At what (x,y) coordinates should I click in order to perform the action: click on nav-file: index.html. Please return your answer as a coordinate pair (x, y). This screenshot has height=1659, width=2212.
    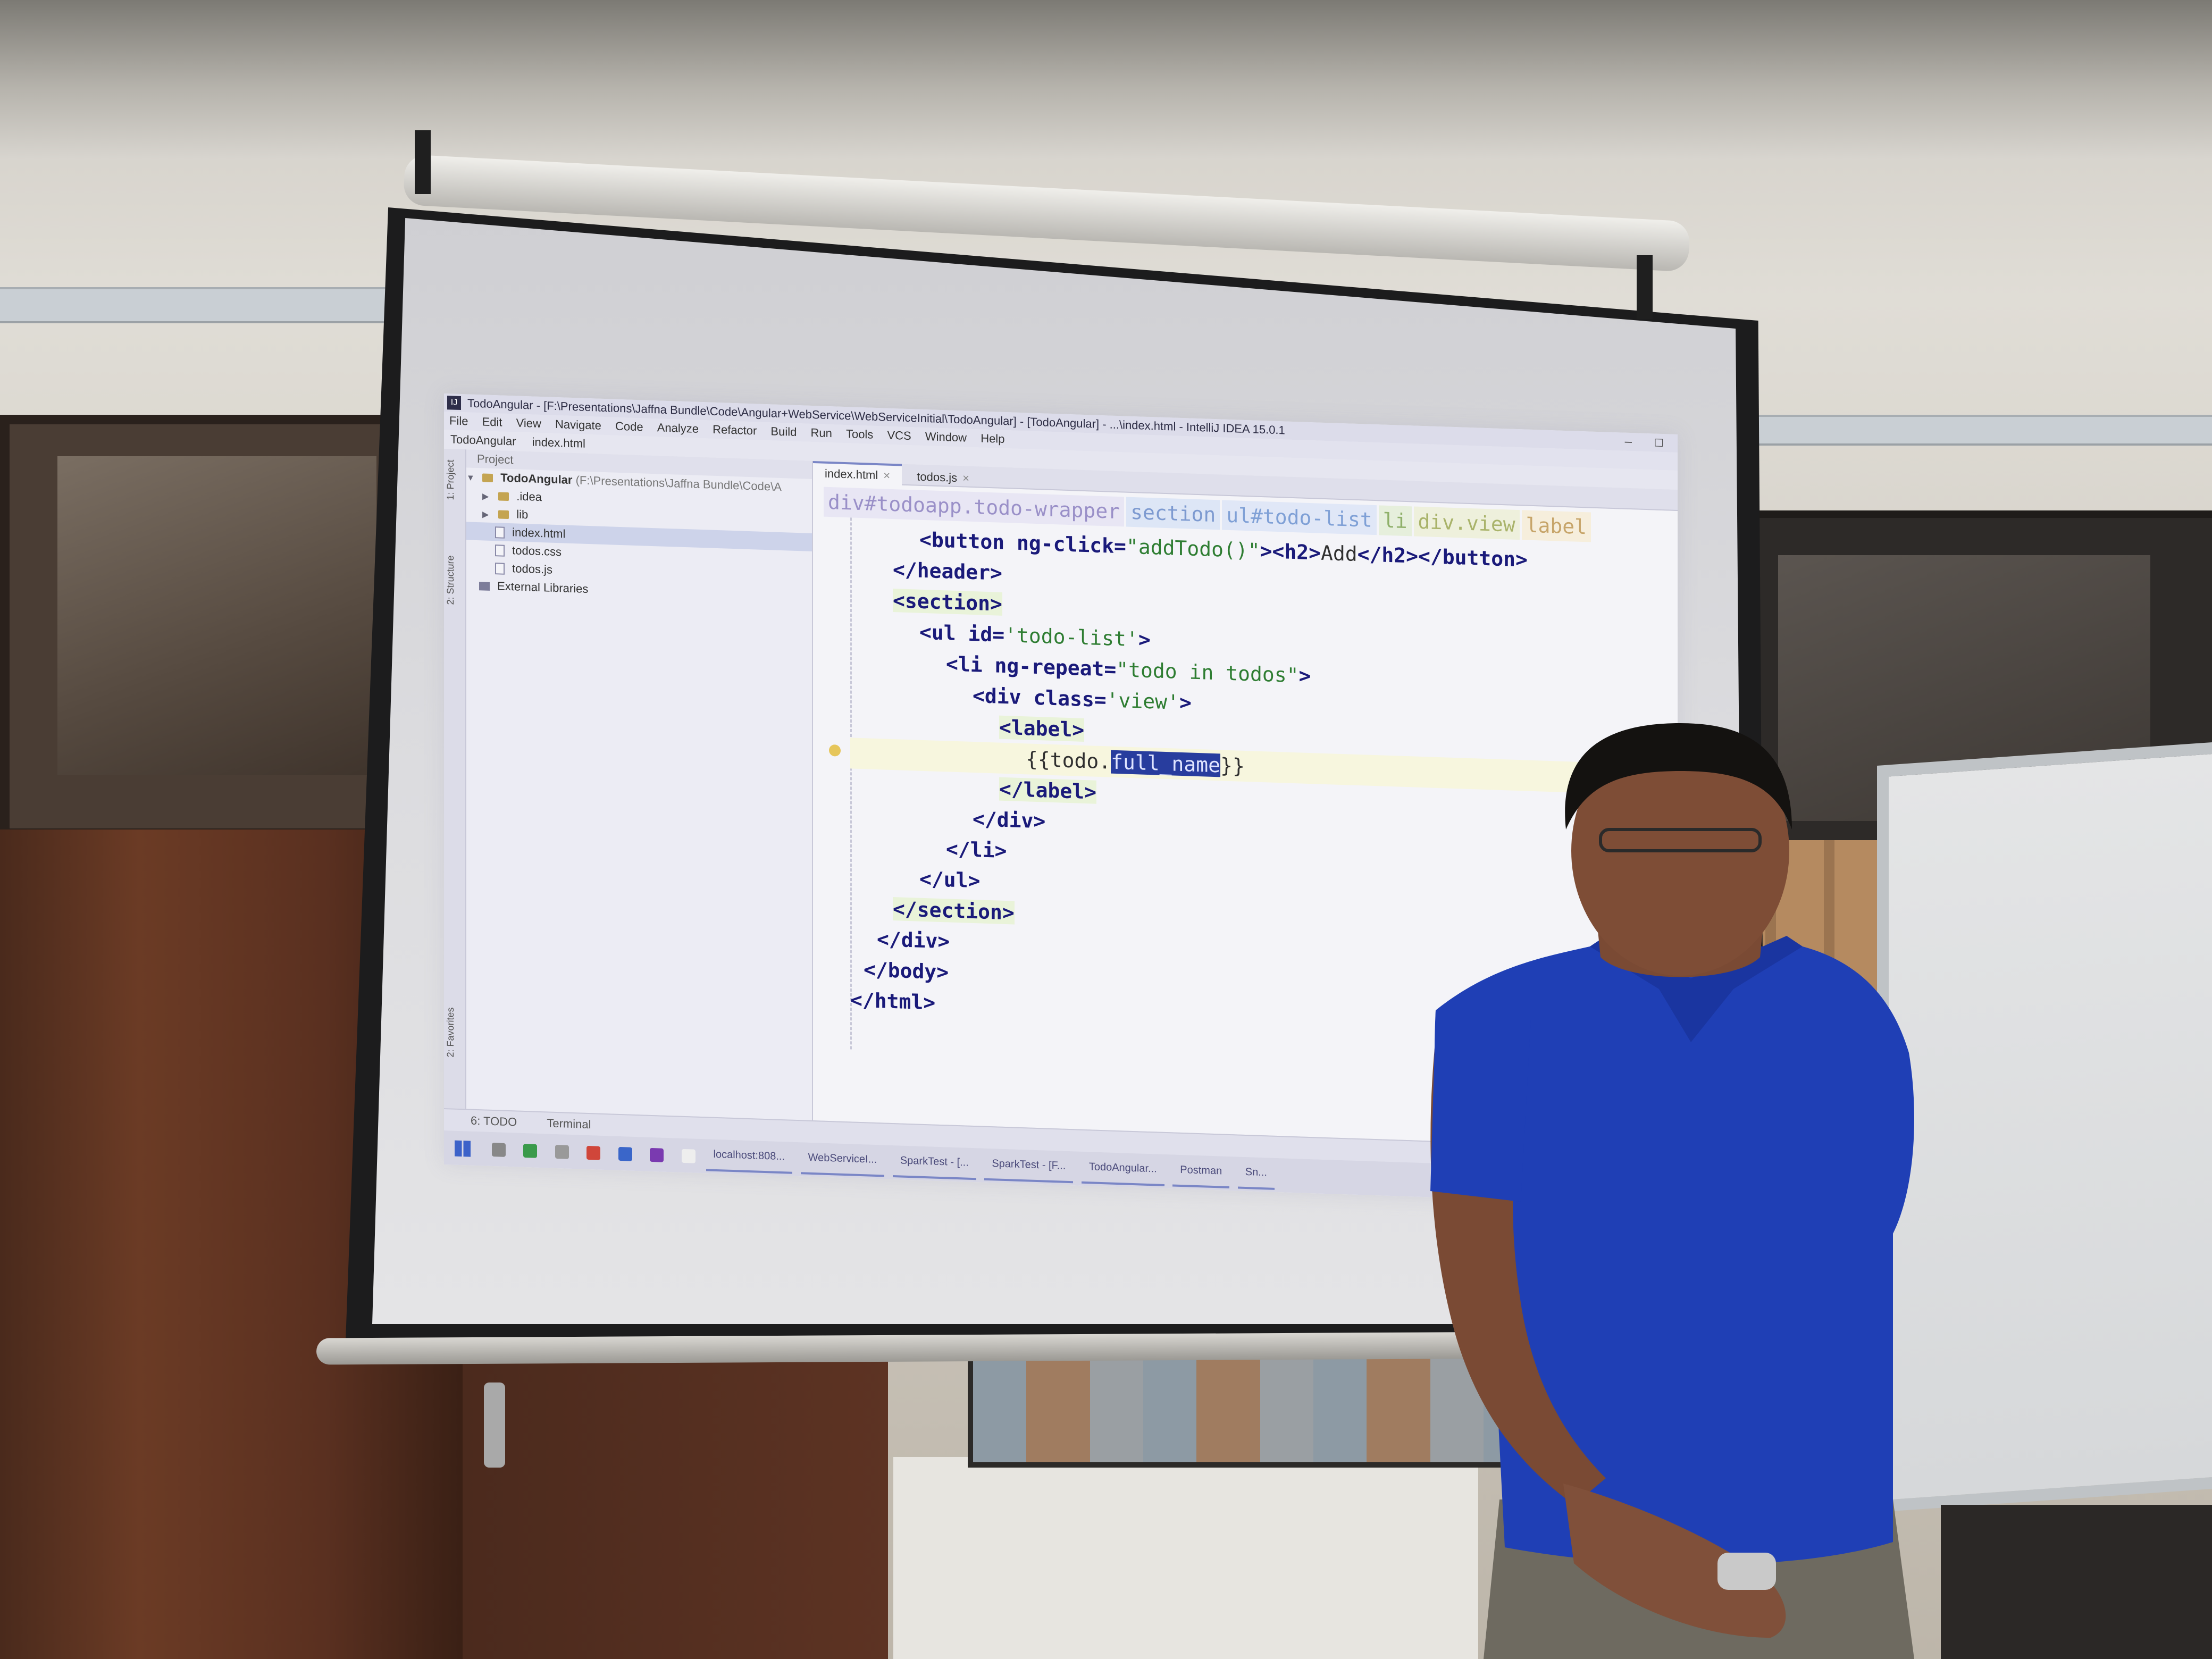
    Looking at the image, I should click on (558, 442).